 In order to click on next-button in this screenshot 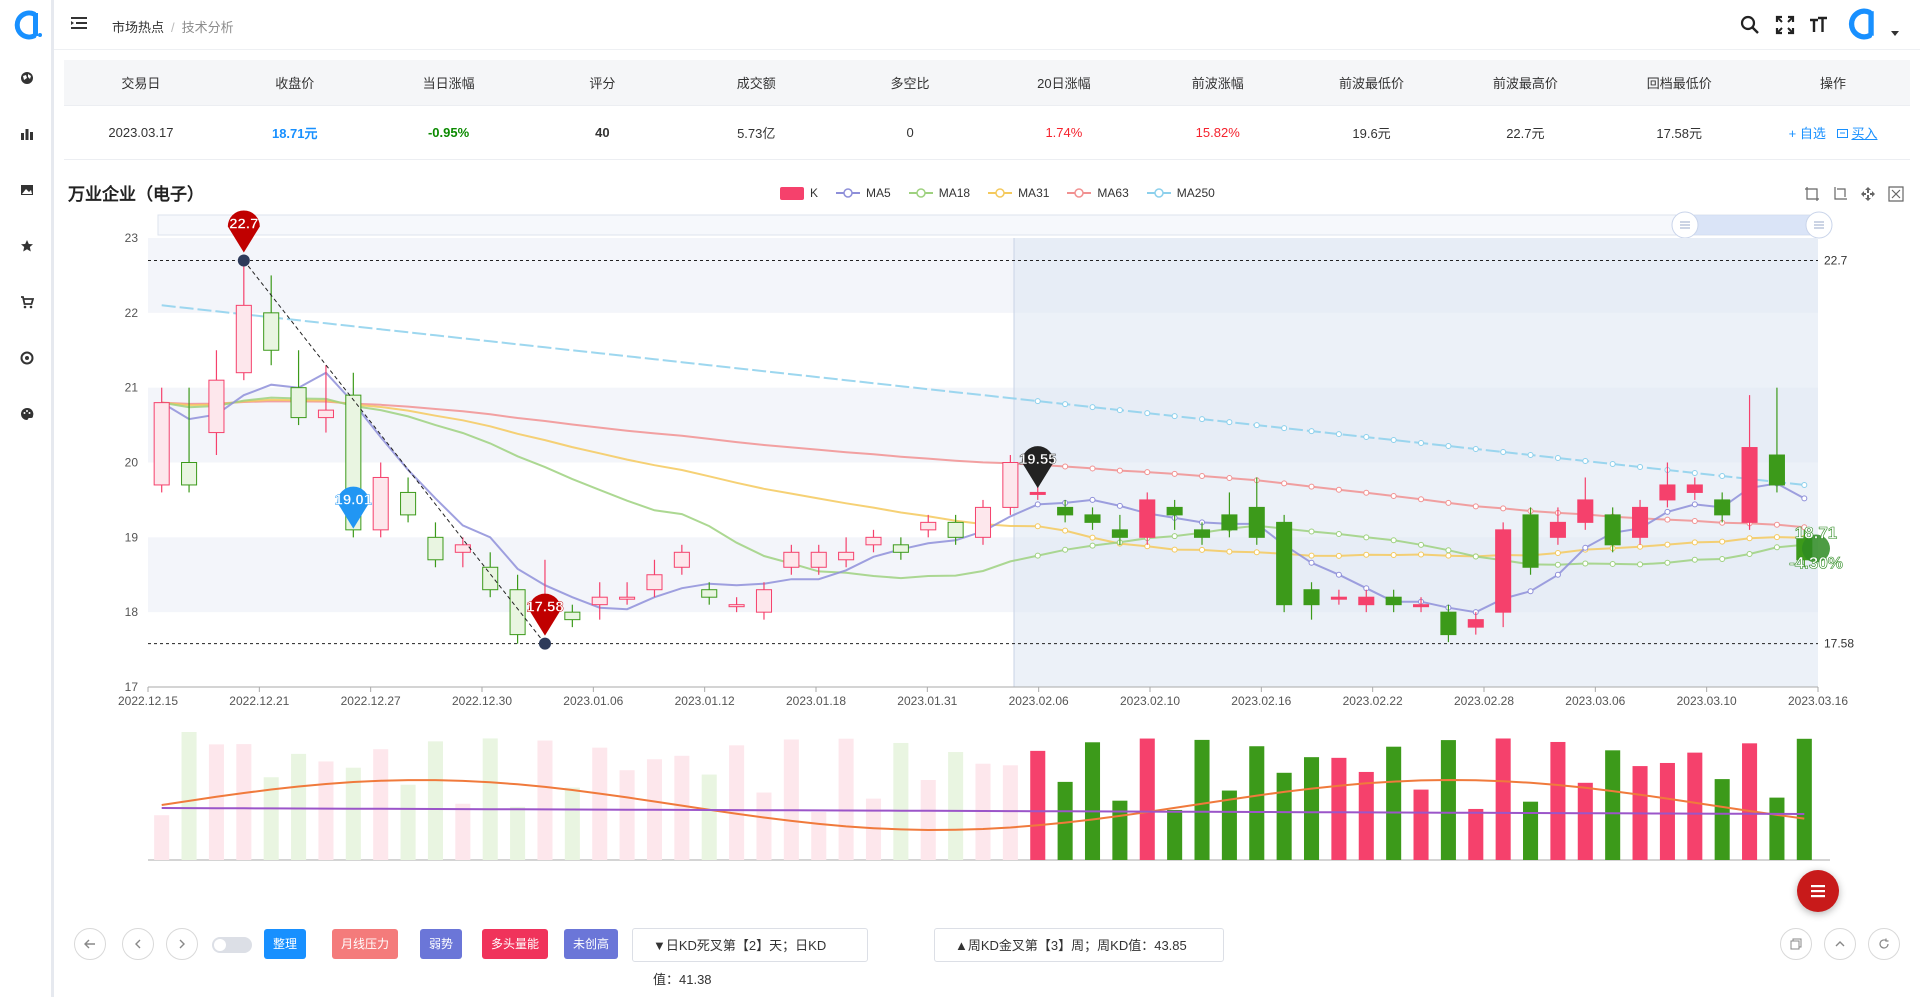, I will do `click(182, 944)`.